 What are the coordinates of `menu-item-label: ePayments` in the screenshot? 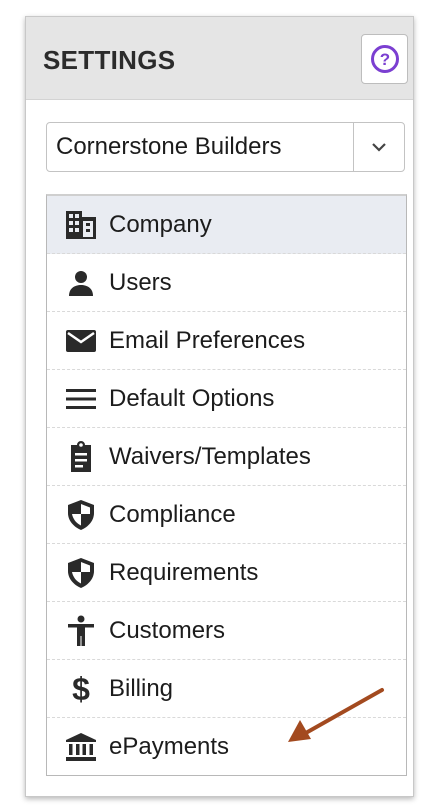 It's located at (169, 746).